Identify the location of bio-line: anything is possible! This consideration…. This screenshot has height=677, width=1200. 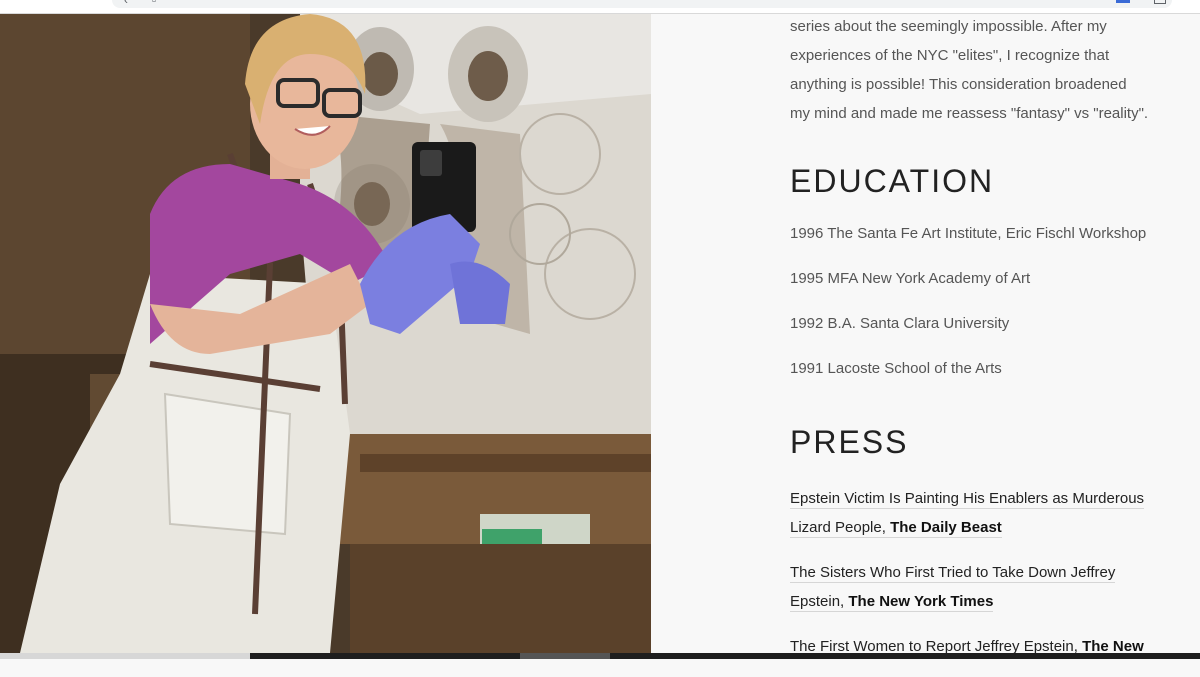
(958, 84).